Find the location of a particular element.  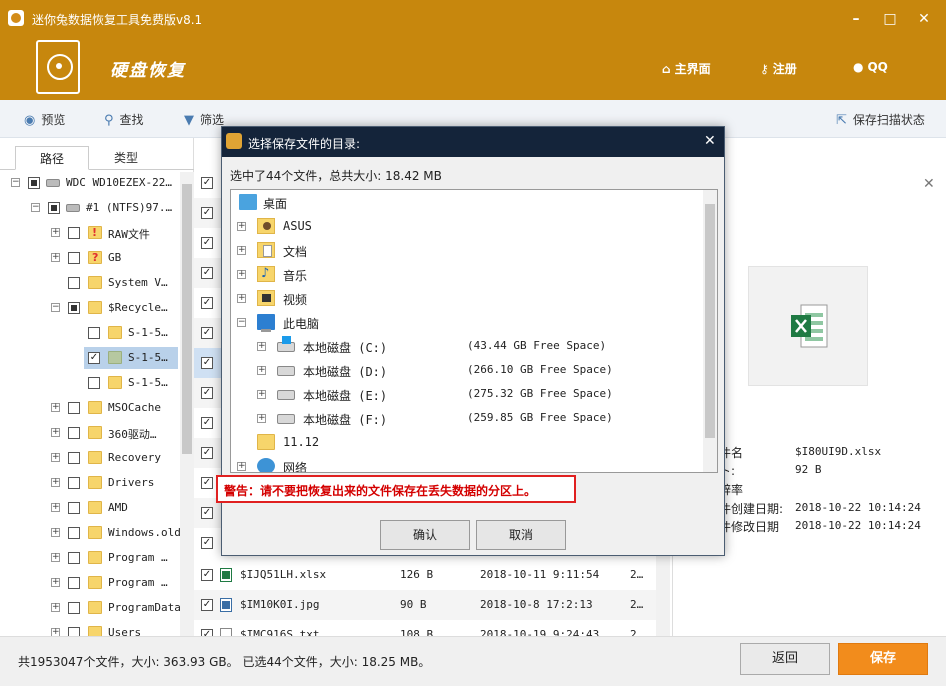

maximize-button: □ is located at coordinates (890, 19).